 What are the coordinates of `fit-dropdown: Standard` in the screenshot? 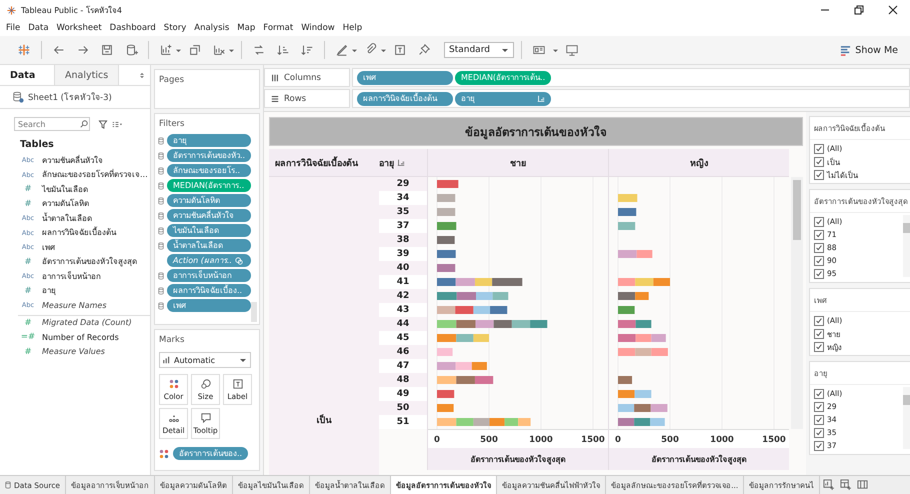 It's located at (479, 50).